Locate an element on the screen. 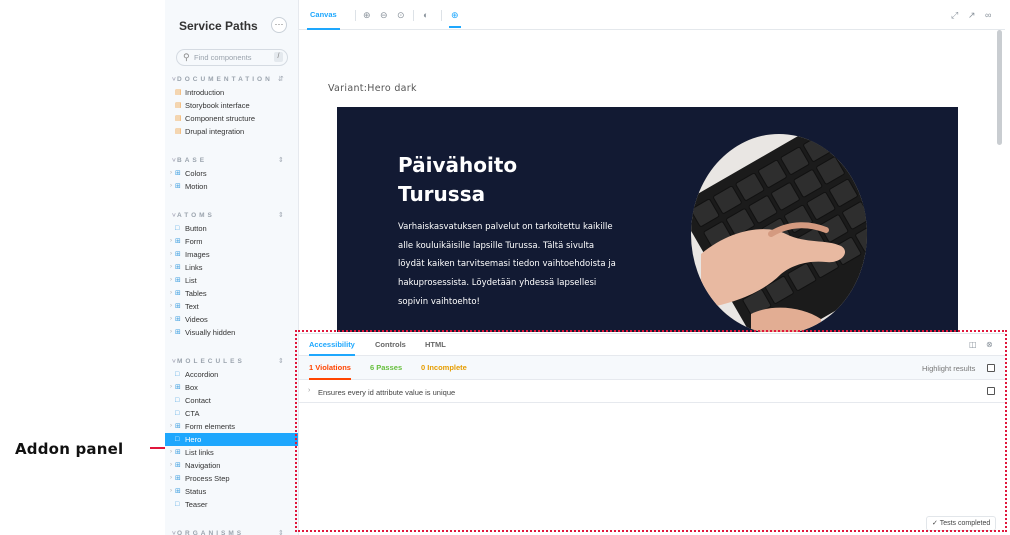  section-header: ˅MOLECULES is located at coordinates (208, 361).